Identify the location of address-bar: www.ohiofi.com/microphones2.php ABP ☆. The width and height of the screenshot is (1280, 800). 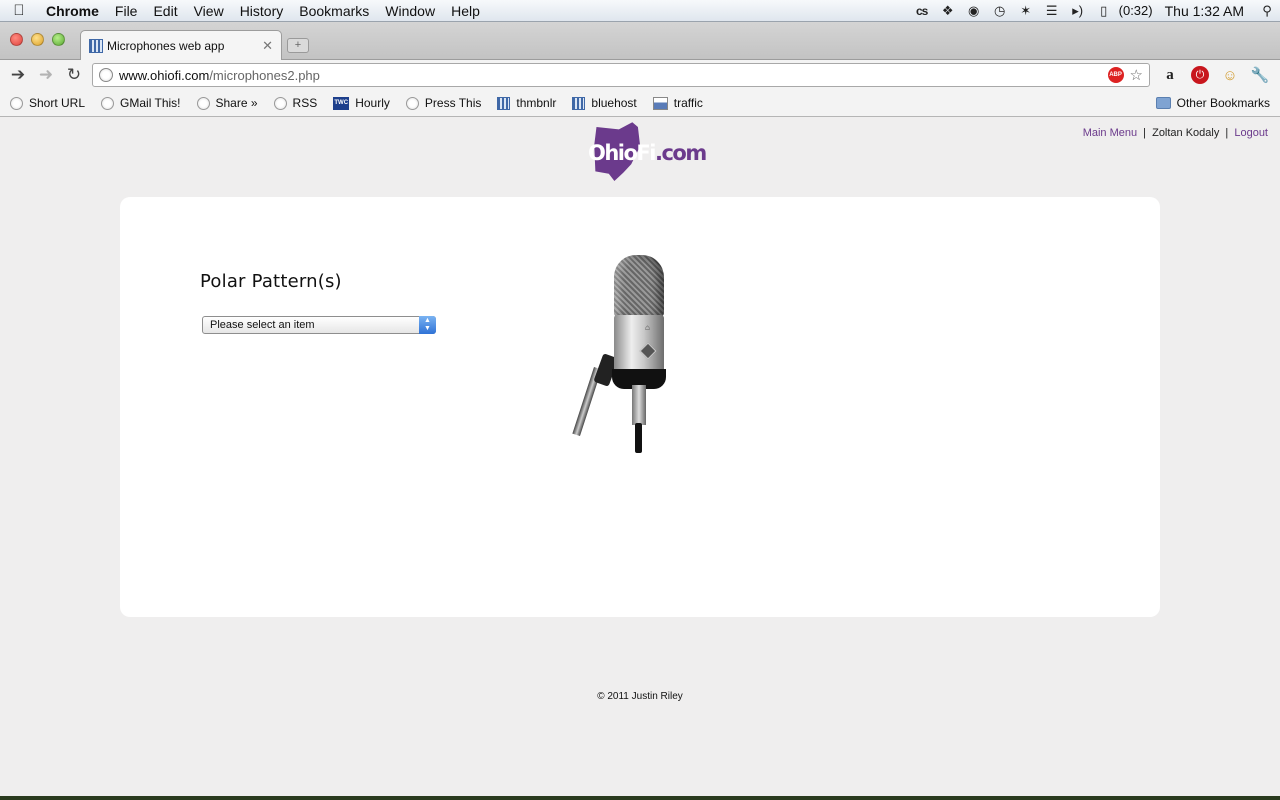
(621, 75).